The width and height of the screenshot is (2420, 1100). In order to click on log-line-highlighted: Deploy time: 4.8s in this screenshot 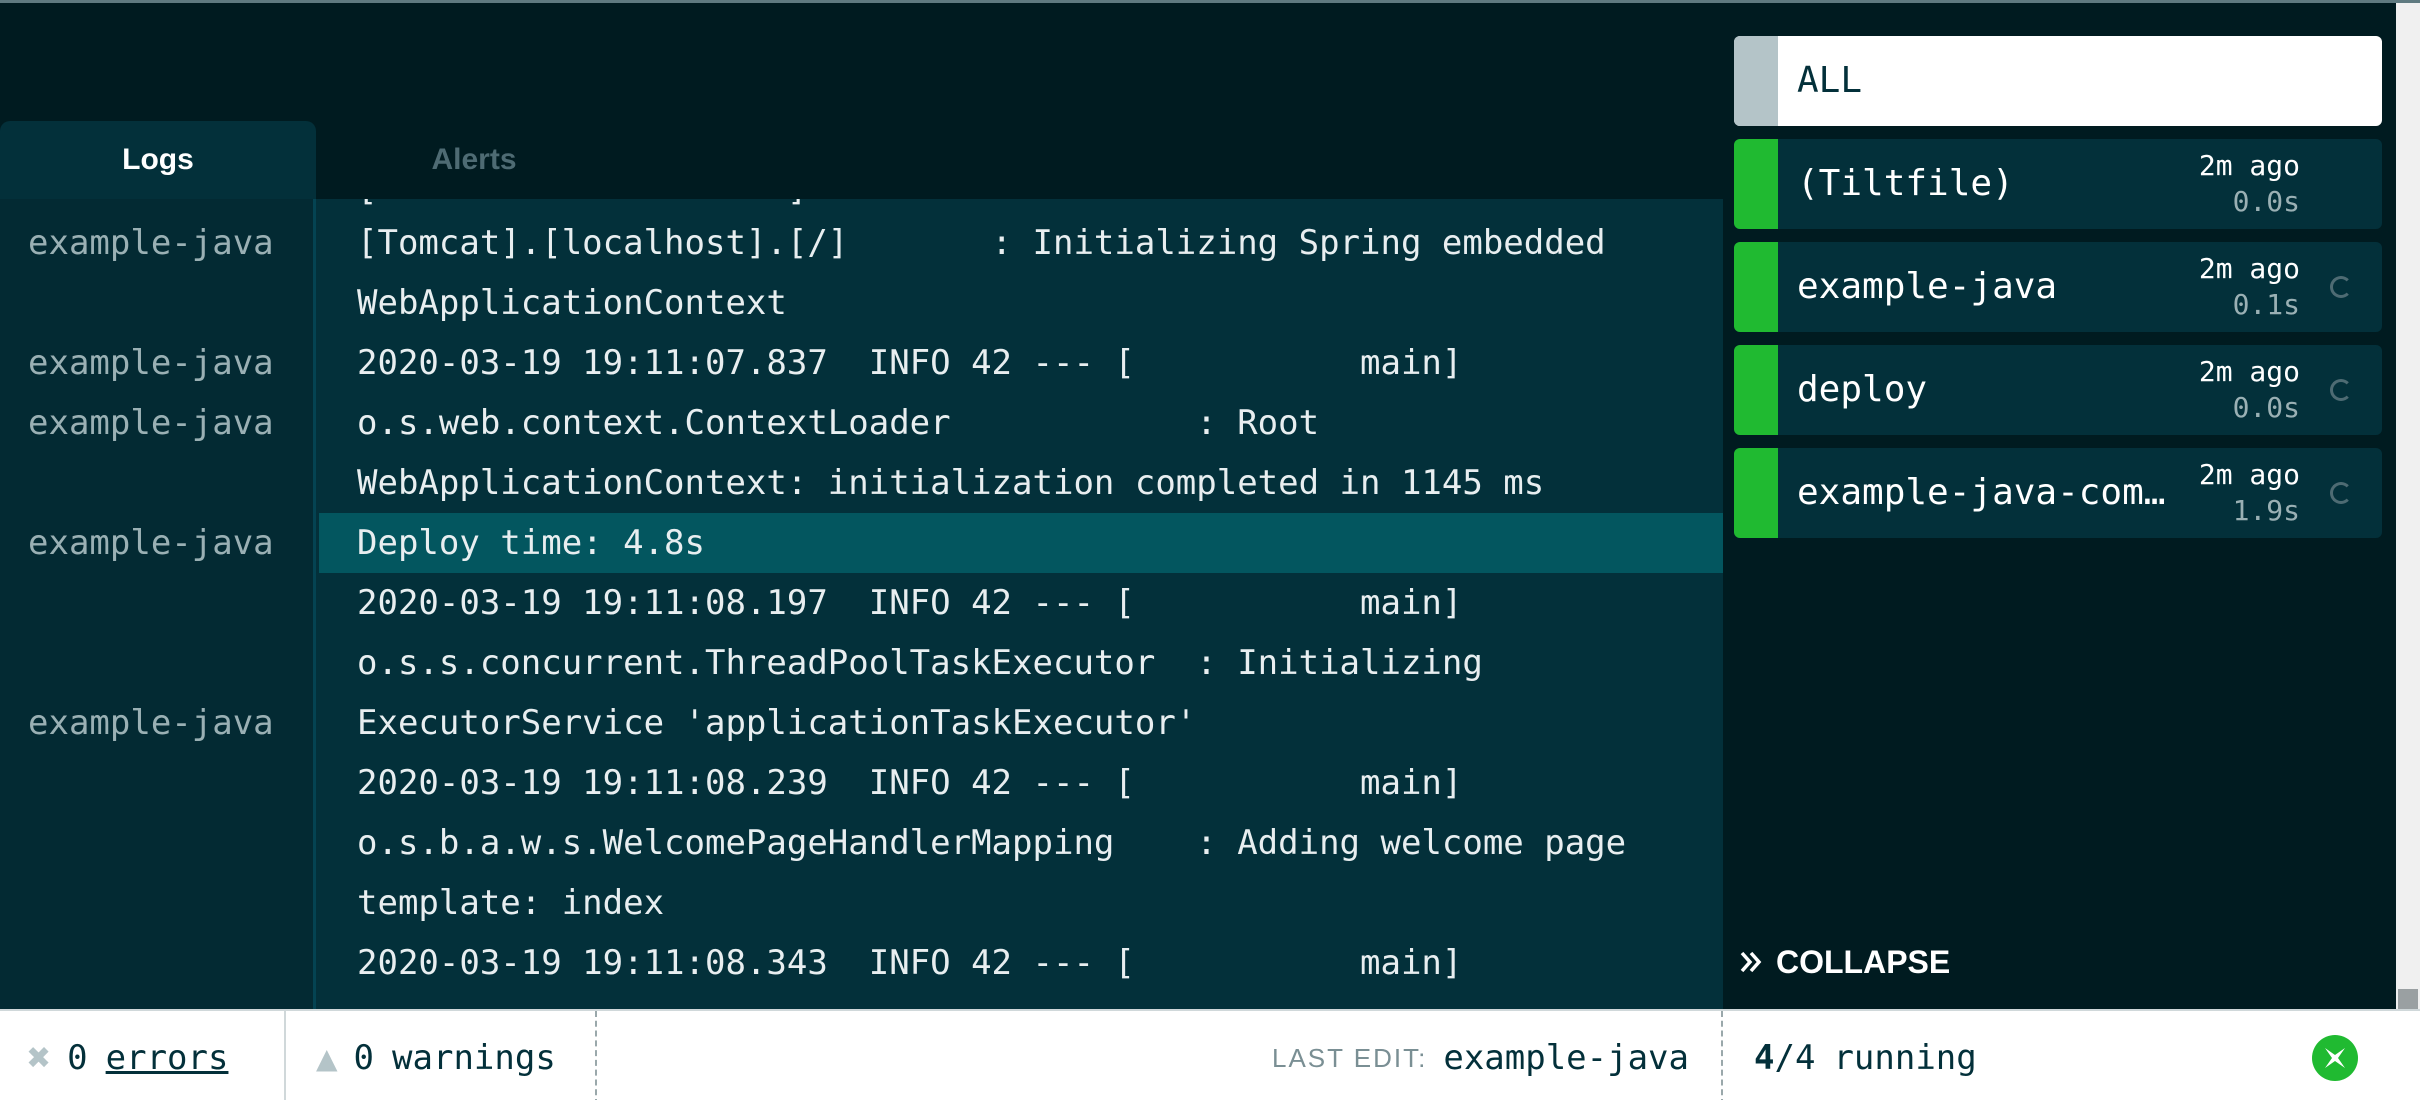, I will do `click(1021, 543)`.